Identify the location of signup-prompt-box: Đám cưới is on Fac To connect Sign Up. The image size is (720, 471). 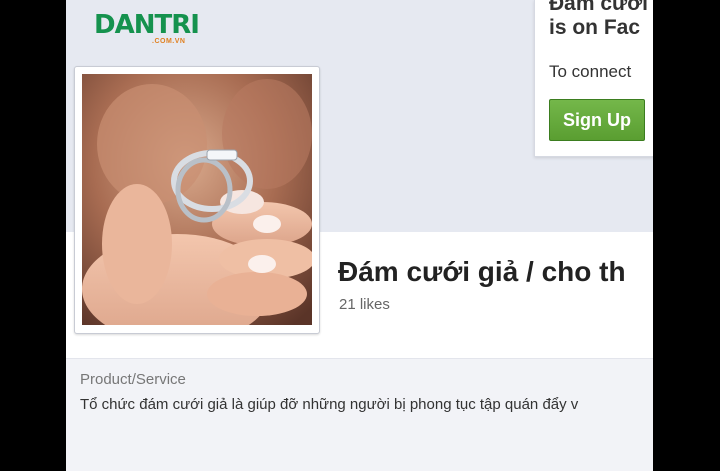
(593, 78).